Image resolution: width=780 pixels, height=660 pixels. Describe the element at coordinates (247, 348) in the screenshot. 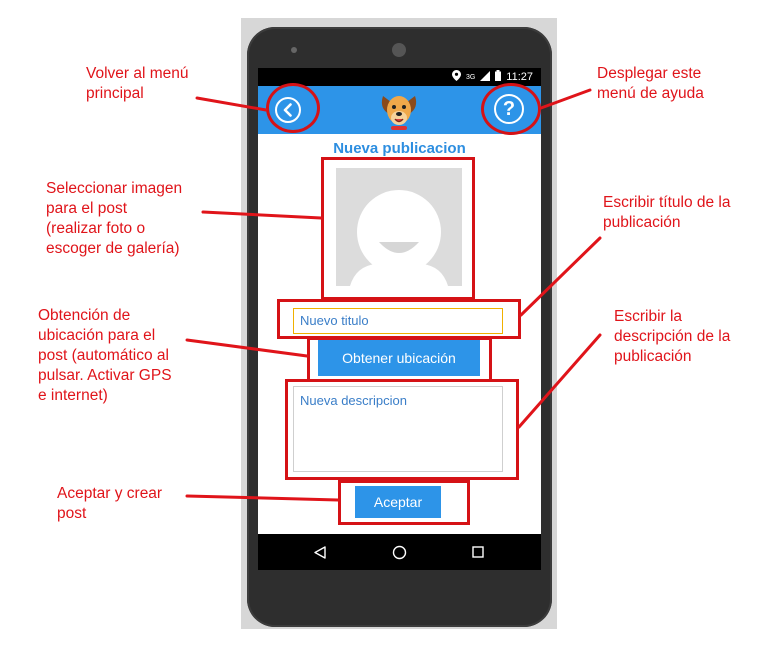

I see `arrow-ubicacion` at that location.